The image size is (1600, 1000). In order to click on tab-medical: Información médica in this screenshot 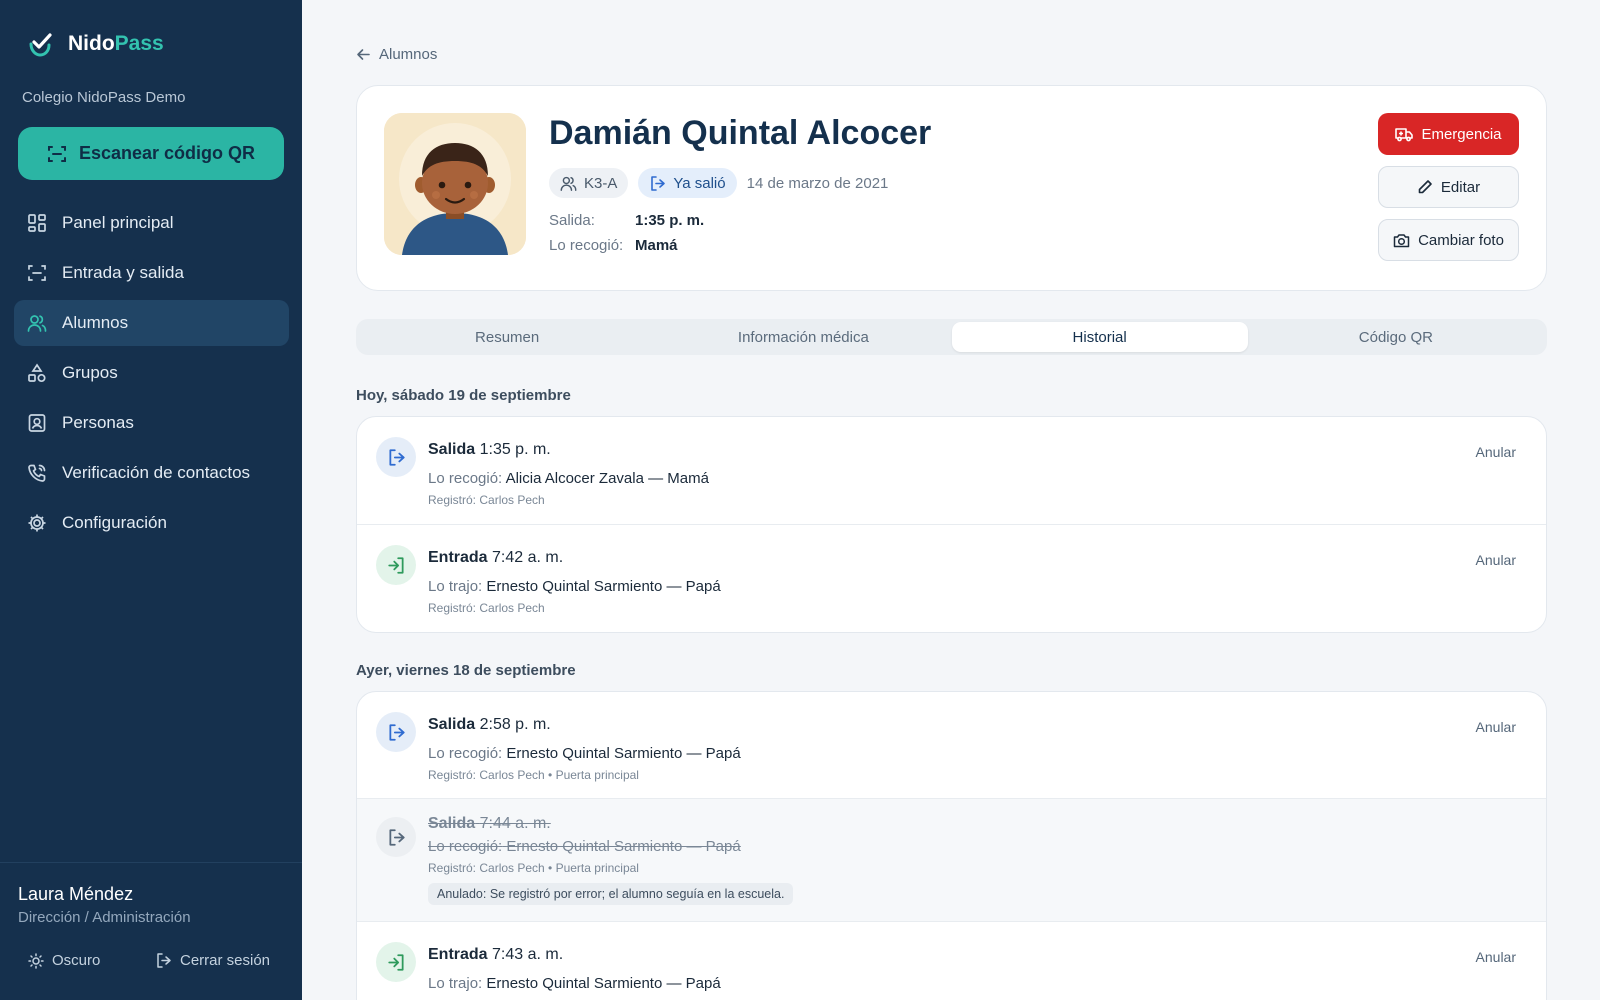, I will do `click(803, 337)`.